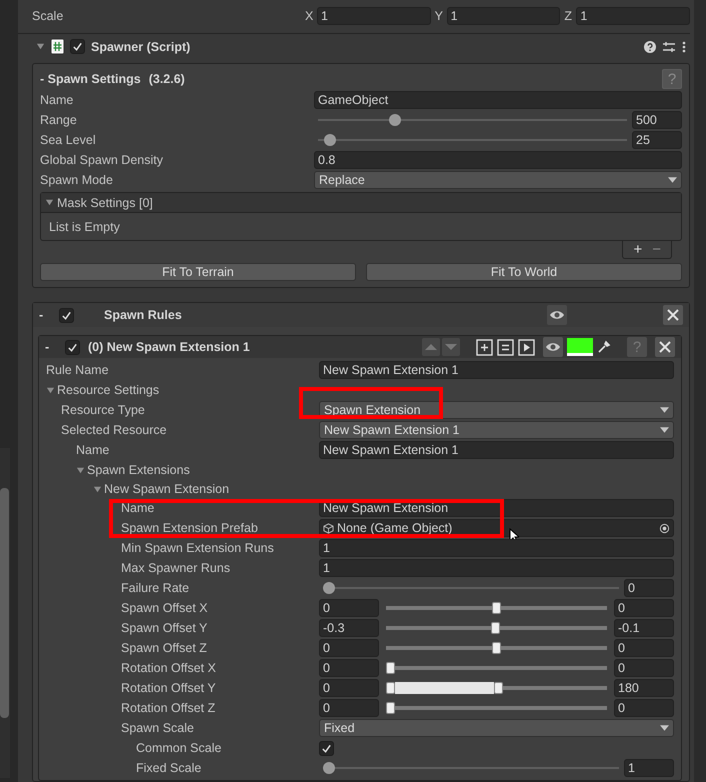 This screenshot has width=706, height=782. Describe the element at coordinates (138, 470) in the screenshot. I see `foldout-label: Spawn Extensions` at that location.